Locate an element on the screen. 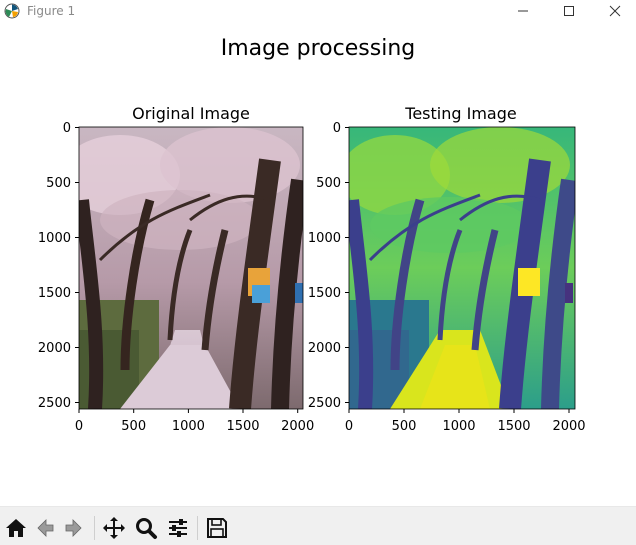  save-icon is located at coordinates (217, 528).